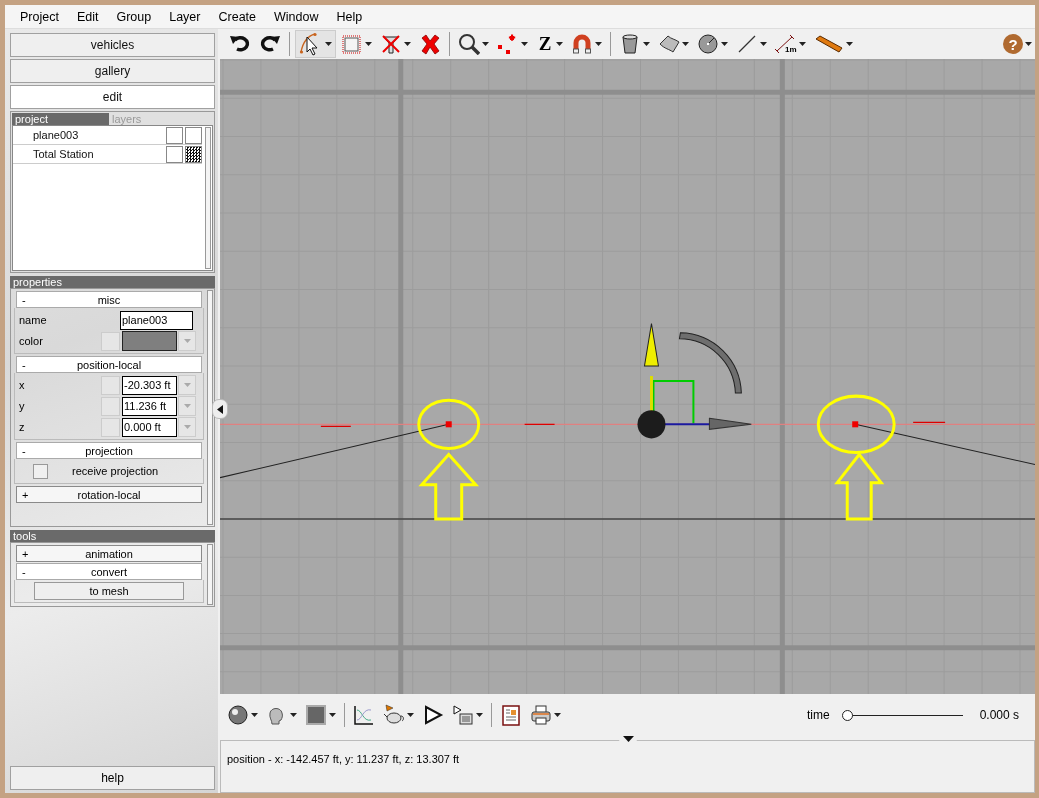  I want to click on property-label: z, so click(22, 427).